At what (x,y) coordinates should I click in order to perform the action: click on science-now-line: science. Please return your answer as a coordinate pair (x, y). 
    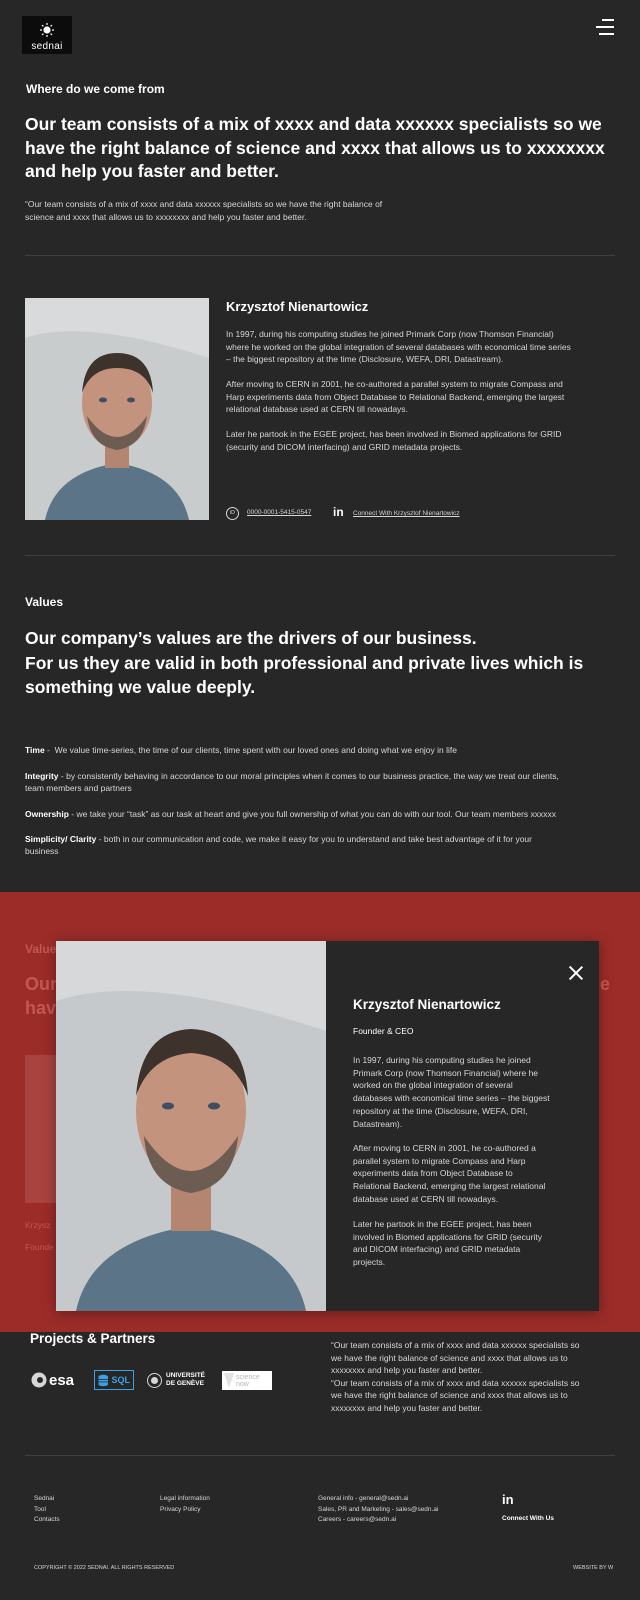
    Looking at the image, I should click on (248, 1377).